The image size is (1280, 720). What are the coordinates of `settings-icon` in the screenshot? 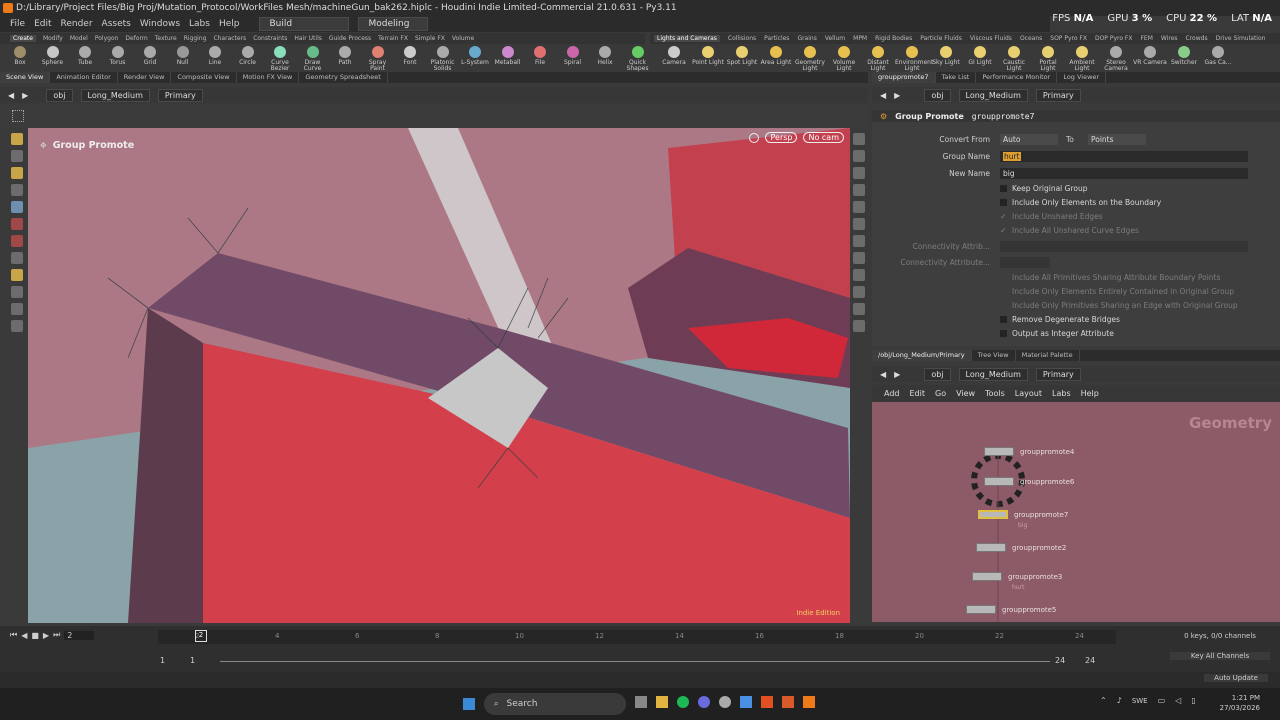 It's located at (725, 702).